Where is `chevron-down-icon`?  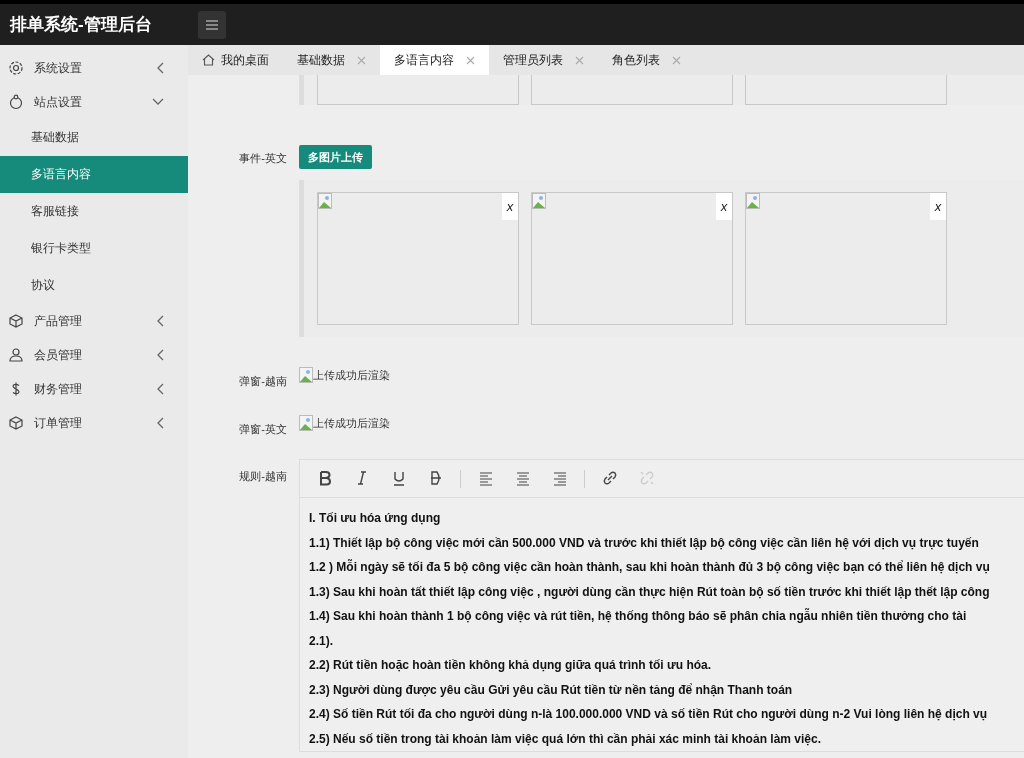 chevron-down-icon is located at coordinates (158, 102).